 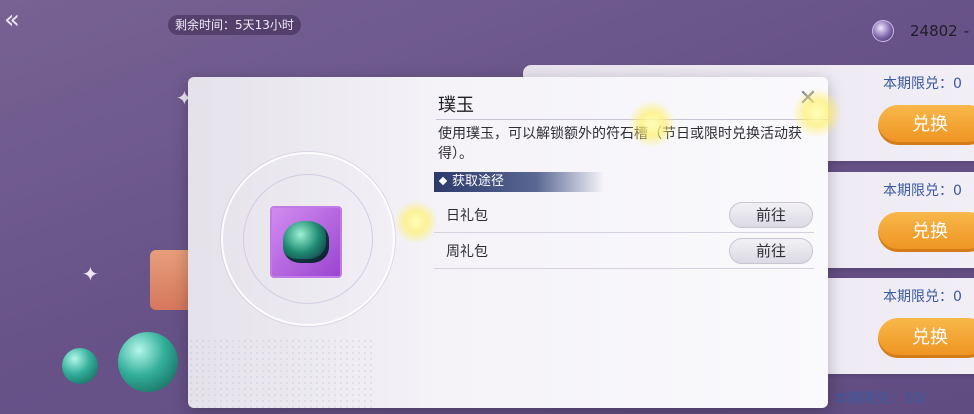 I want to click on currency-amount: 24802, so click(x=934, y=31).